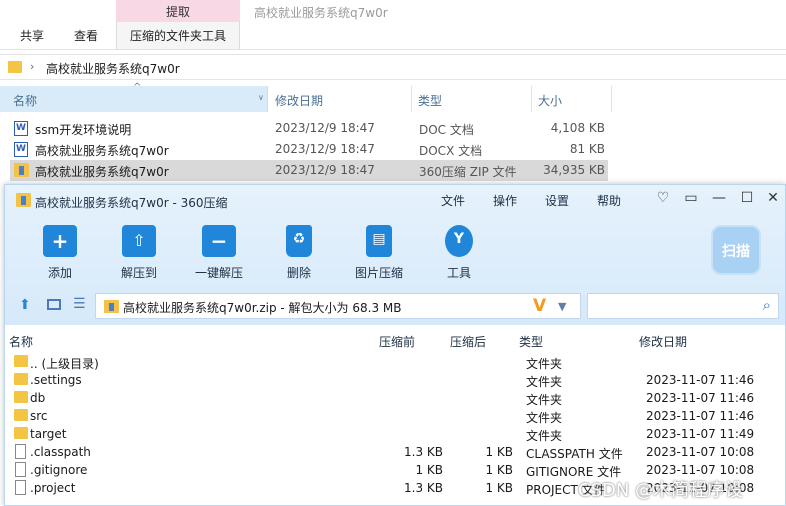  What do you see at coordinates (767, 305) in the screenshot?
I see `search-icon: ⌕` at bounding box center [767, 305].